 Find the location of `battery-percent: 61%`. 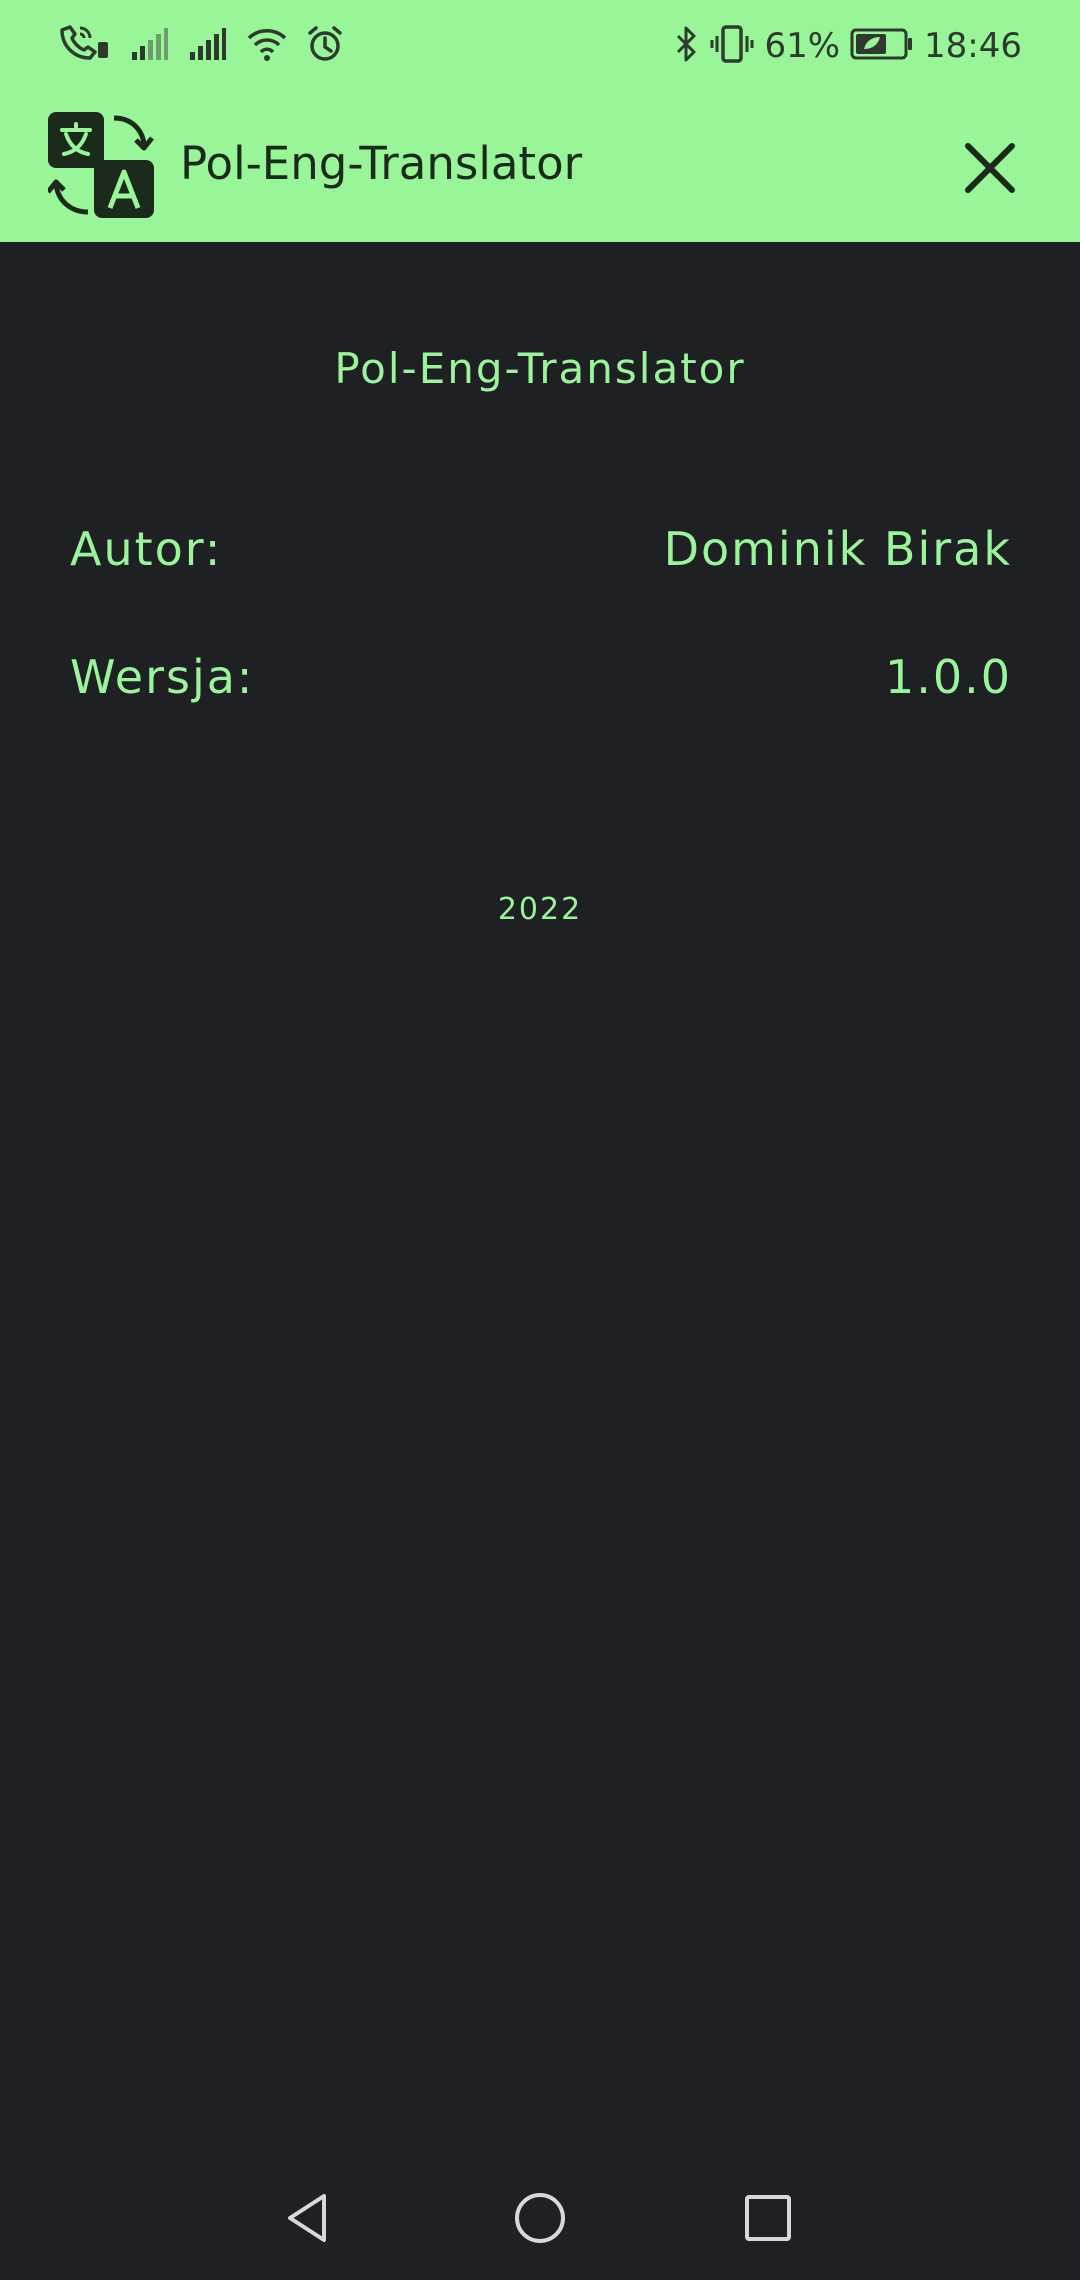

battery-percent: 61% is located at coordinates (802, 46).